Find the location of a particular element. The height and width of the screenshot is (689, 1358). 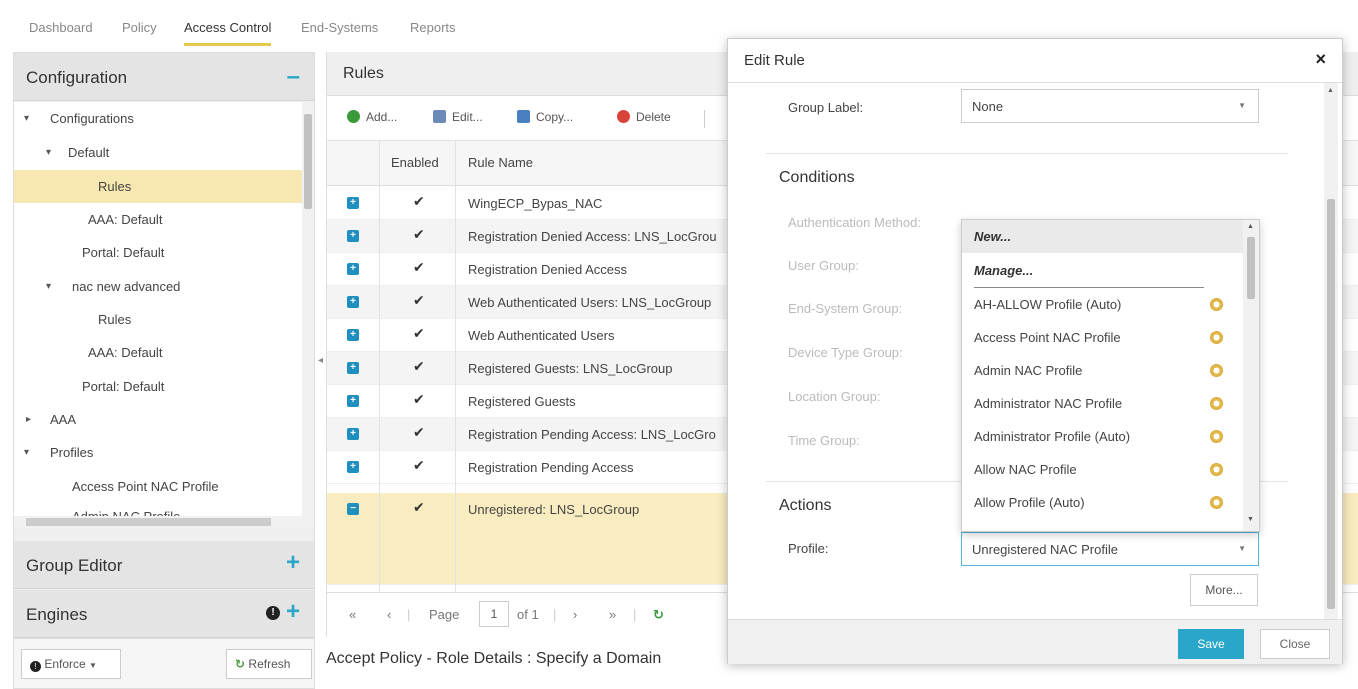

dropdown-item-label: Allow Profile (Auto) is located at coordinates (1029, 502).